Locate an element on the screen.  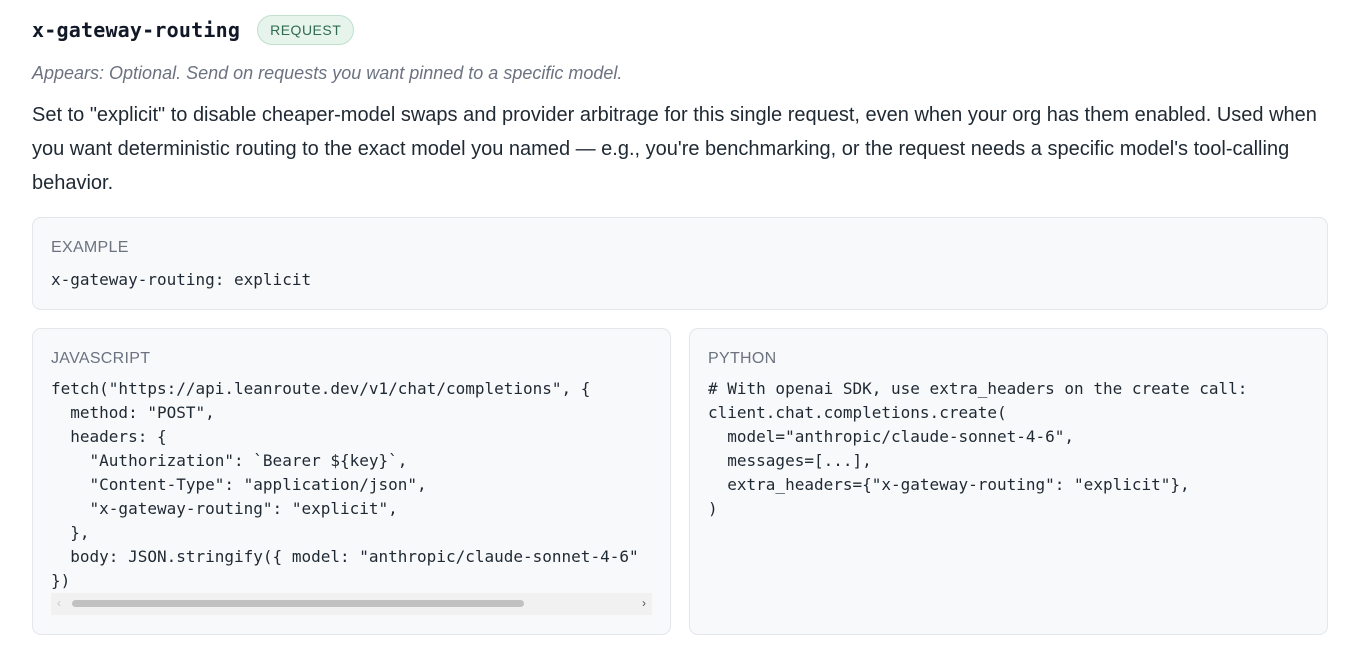
horizontal-scrollbar: ‹ › is located at coordinates (351, 604).